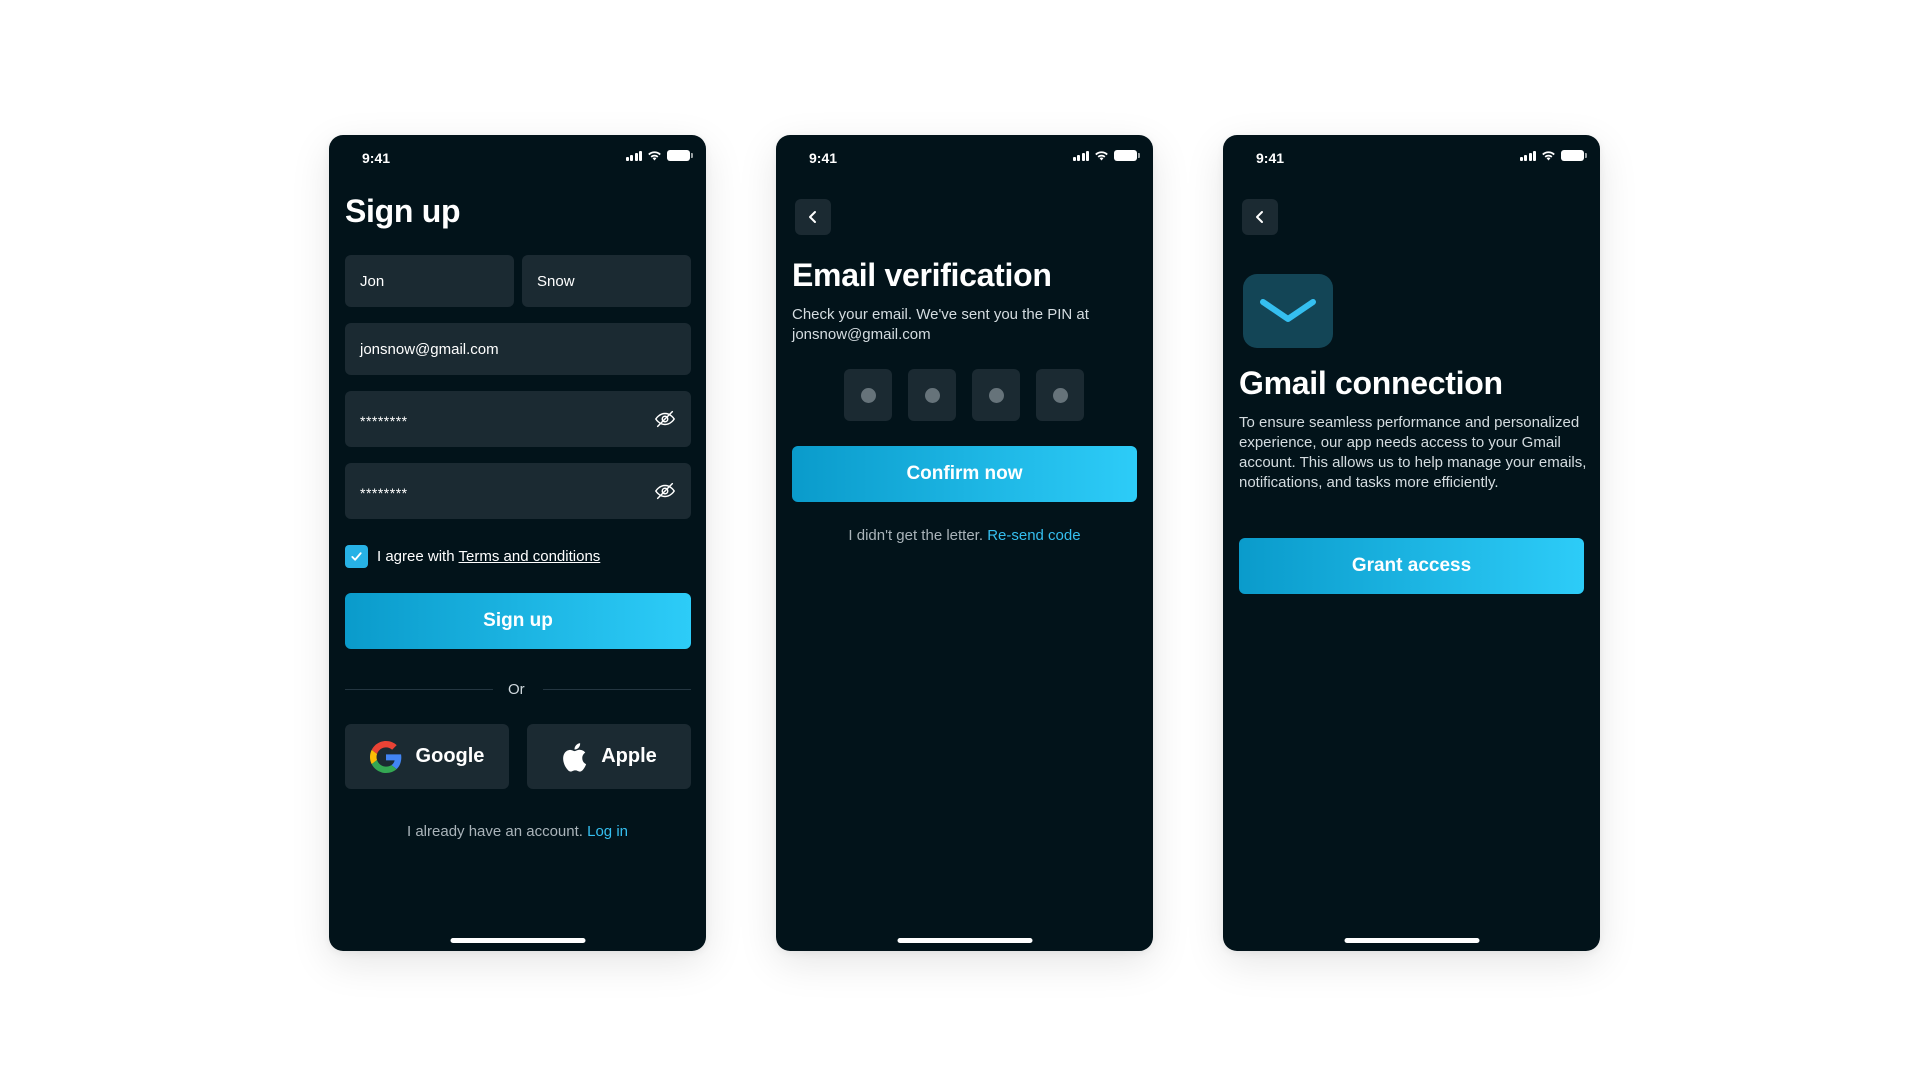 The width and height of the screenshot is (1920, 1080). What do you see at coordinates (416, 556) in the screenshot?
I see `agree-text: I agree with` at bounding box center [416, 556].